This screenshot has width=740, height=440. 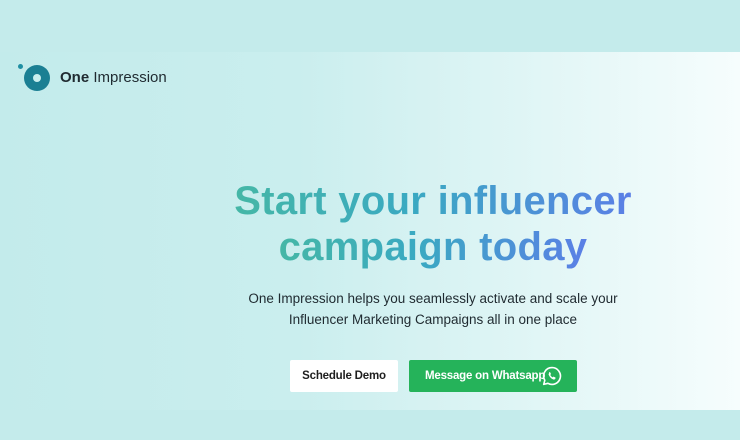 I want to click on brand-name: One Impression, so click(x=113, y=77).